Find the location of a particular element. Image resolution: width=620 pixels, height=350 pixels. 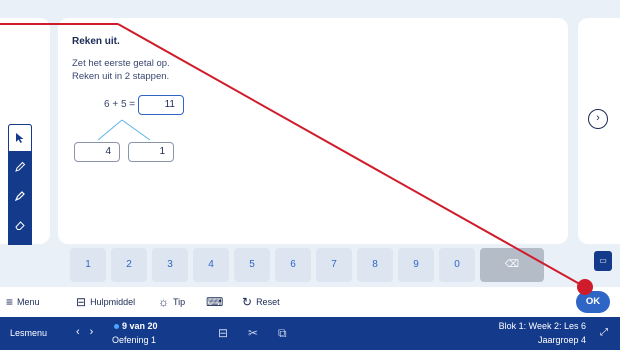

hulpmiddel-label: Hulpmiddel is located at coordinates (113, 302).